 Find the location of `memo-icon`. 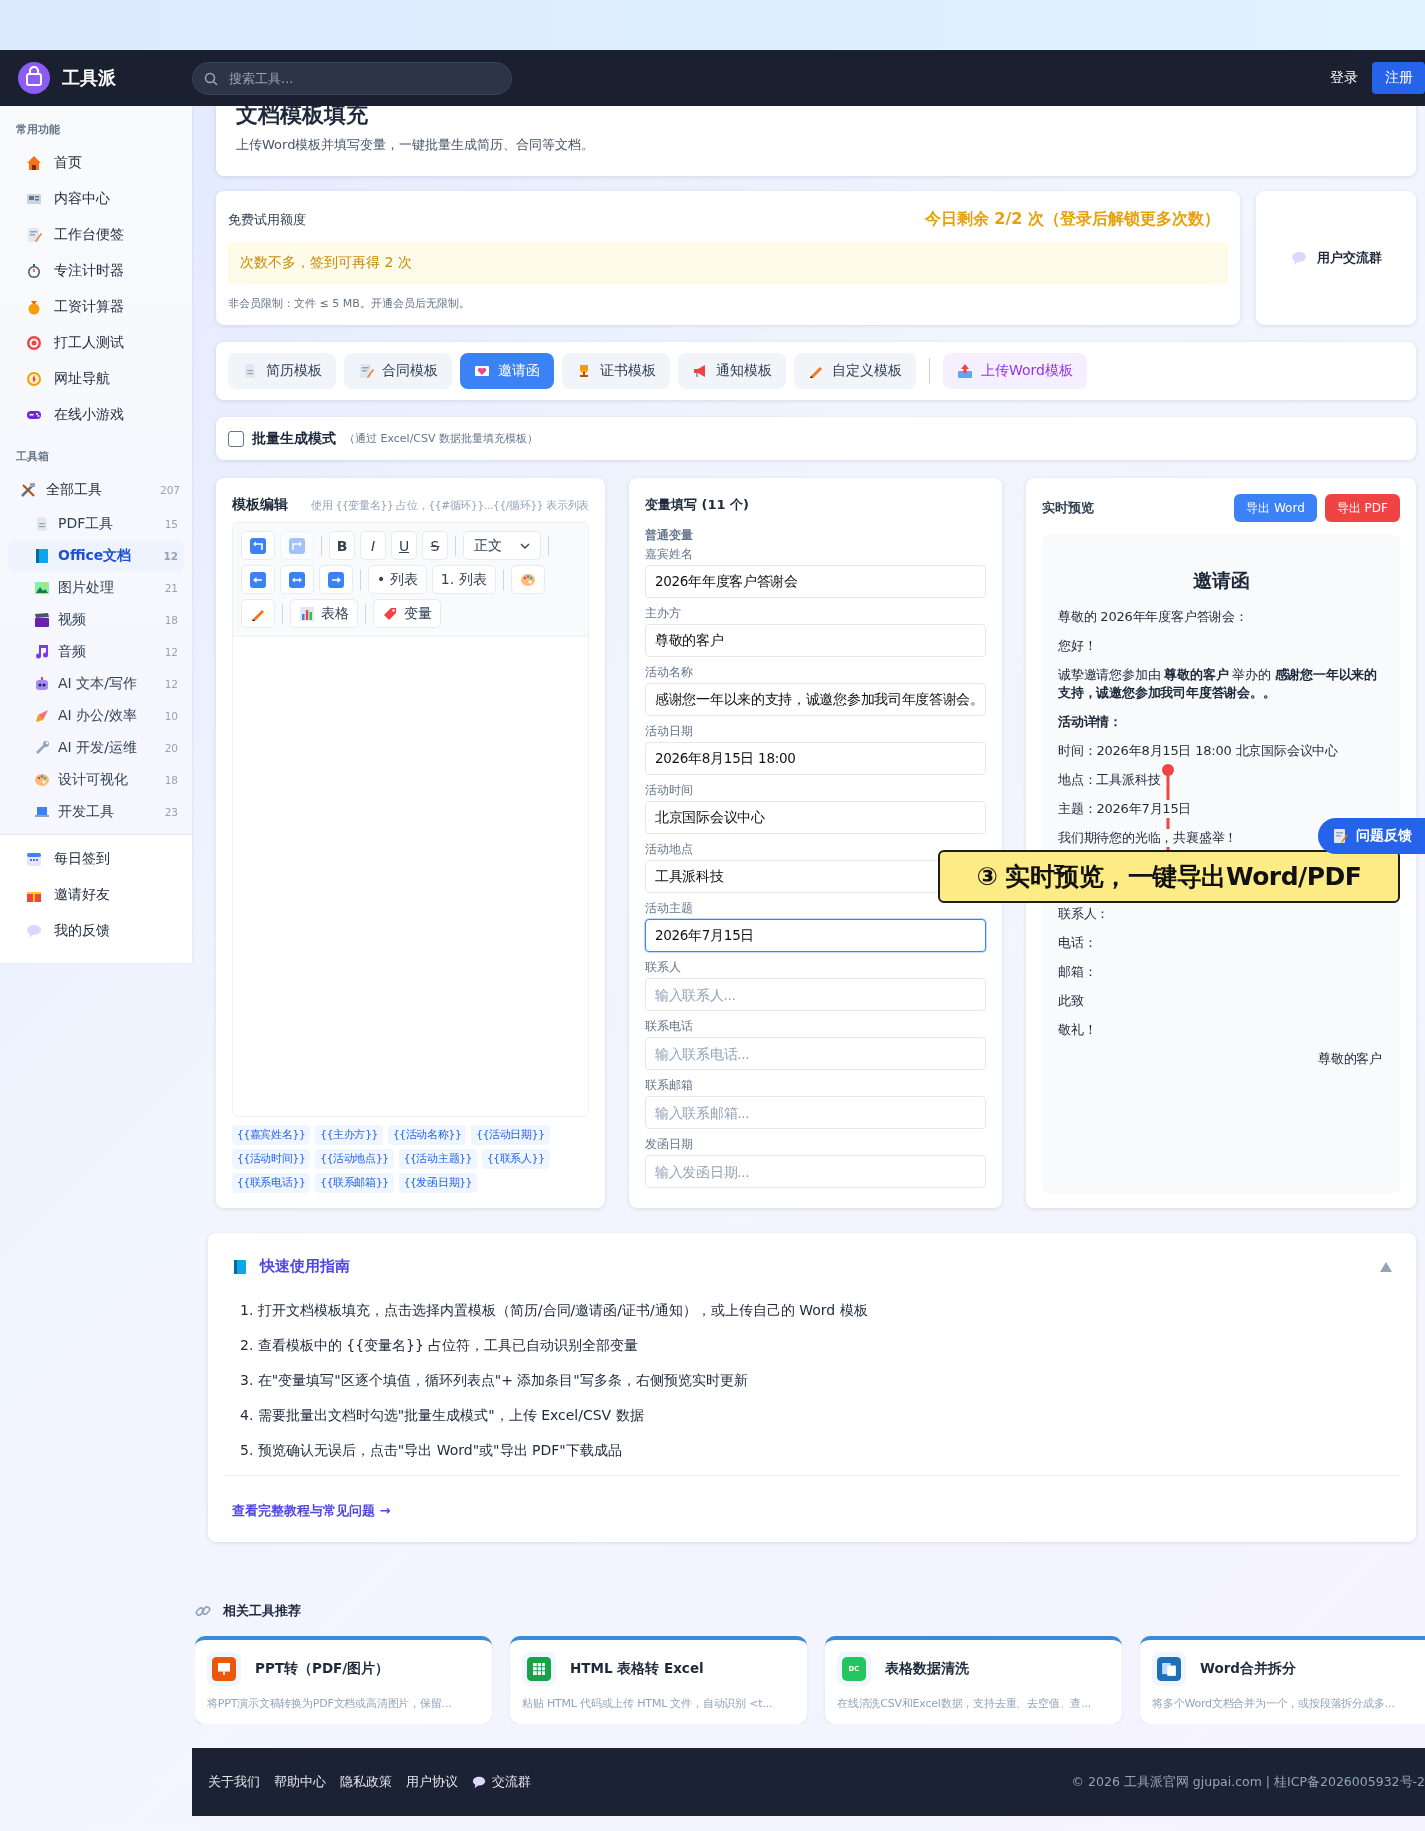

memo-icon is located at coordinates (366, 371).